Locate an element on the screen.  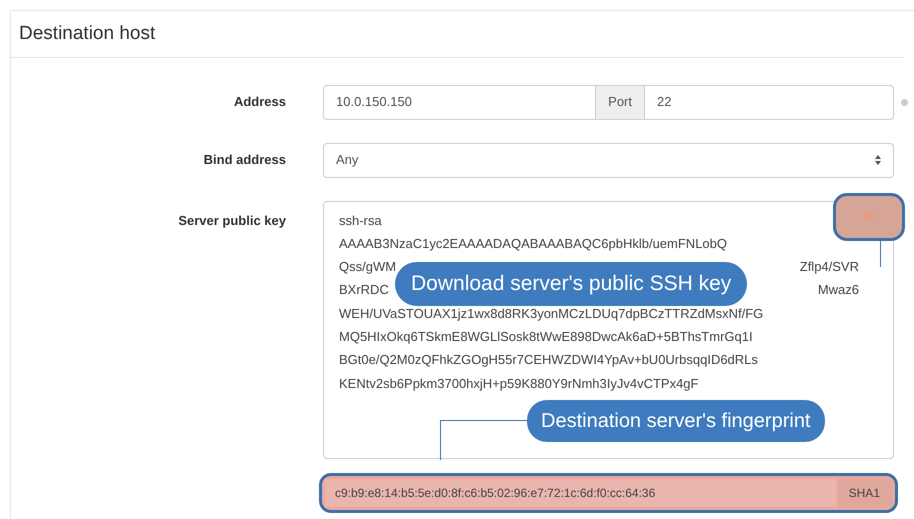
bind-address-select: Any is located at coordinates (608, 160).